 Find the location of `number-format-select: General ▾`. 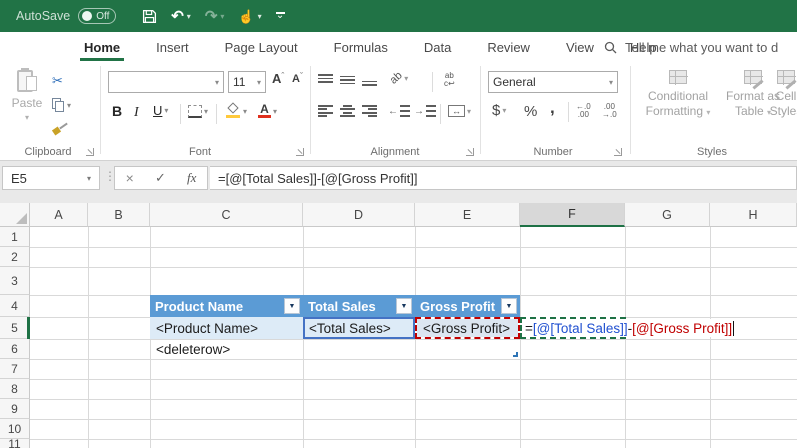

number-format-select: General ▾ is located at coordinates (553, 82).